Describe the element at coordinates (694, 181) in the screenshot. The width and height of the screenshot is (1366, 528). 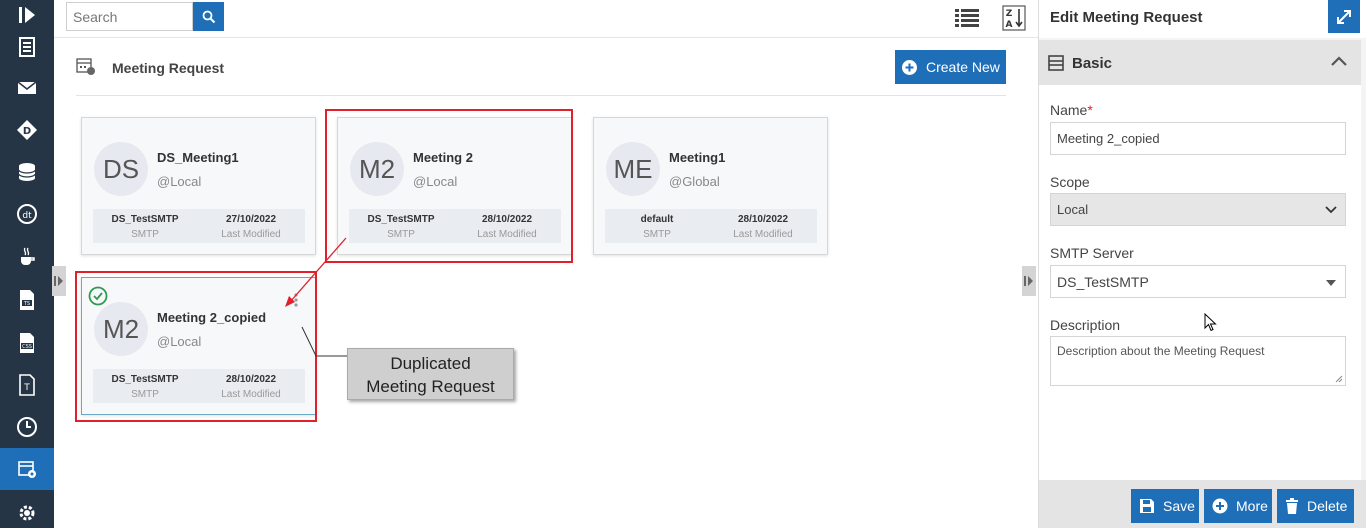
I see `card-scope: @Global` at that location.